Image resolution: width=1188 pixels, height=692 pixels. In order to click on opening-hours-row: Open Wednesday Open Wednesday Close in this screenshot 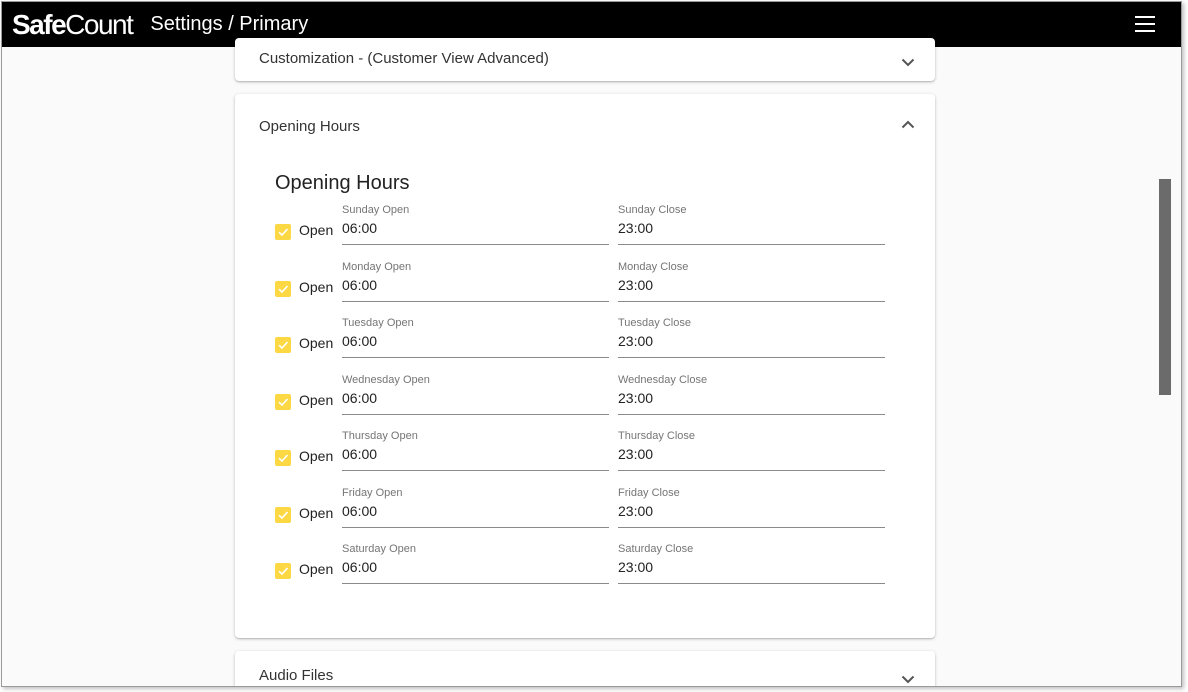, I will do `click(585, 400)`.